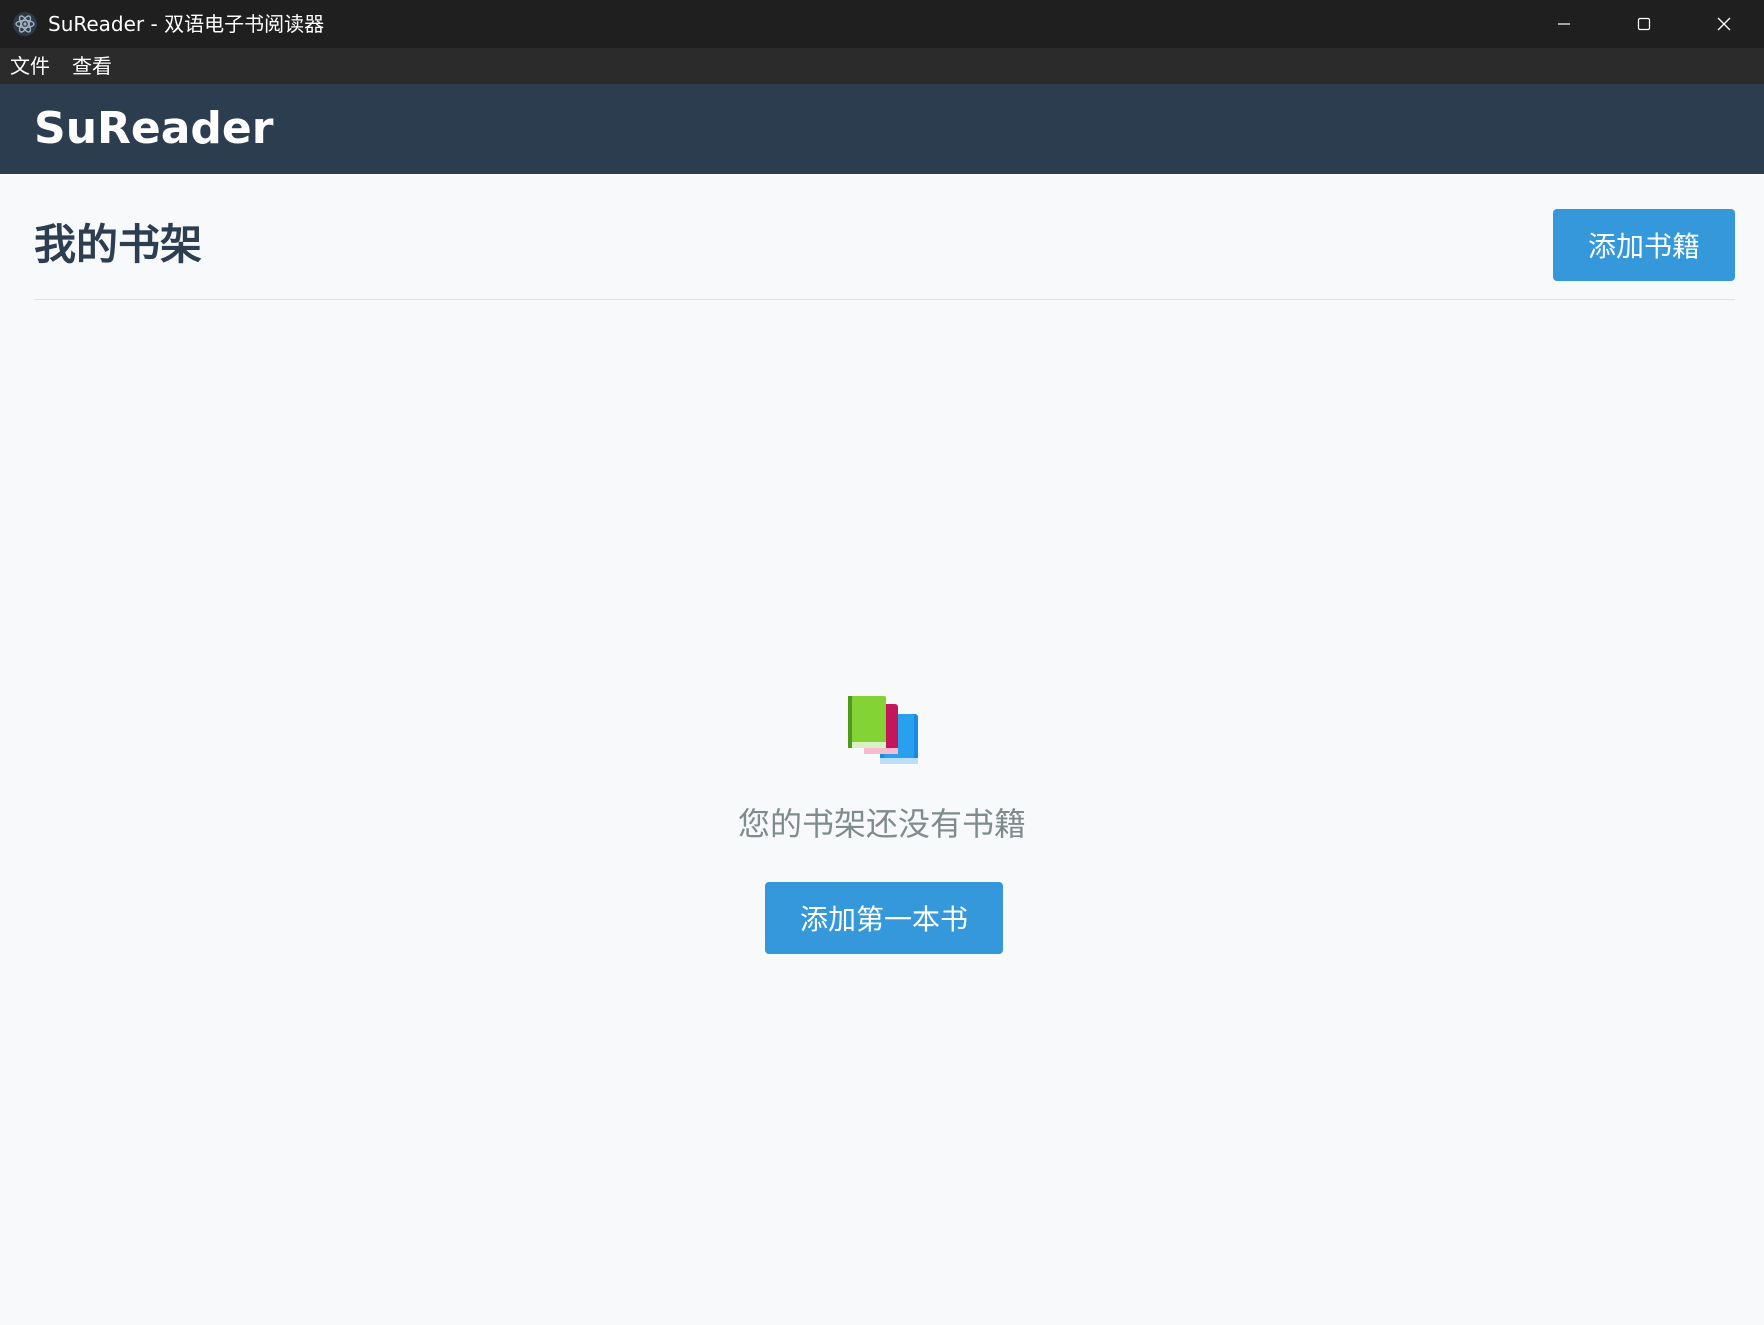 The image size is (1764, 1325). I want to click on app-brand: SuReader, so click(154, 128).